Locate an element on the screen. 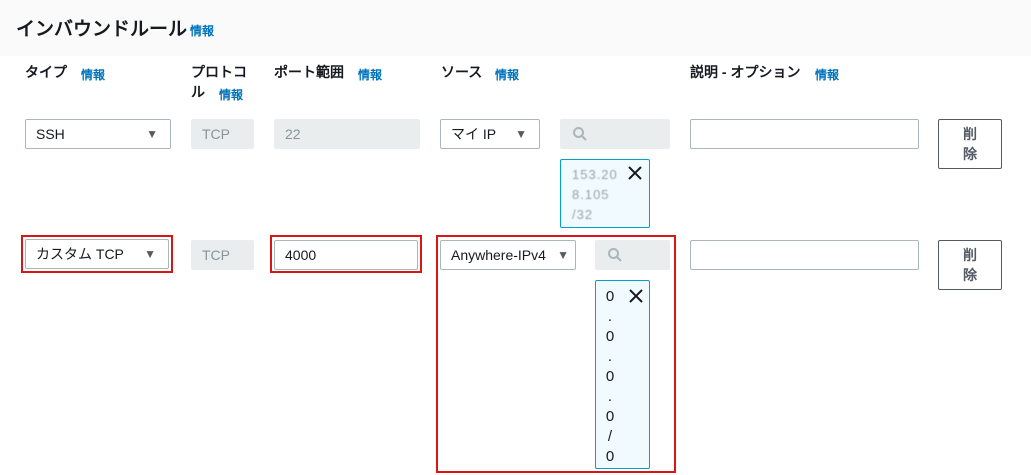 This screenshot has width=1031, height=475. rule-1-delete-button: 削 除 is located at coordinates (970, 144).